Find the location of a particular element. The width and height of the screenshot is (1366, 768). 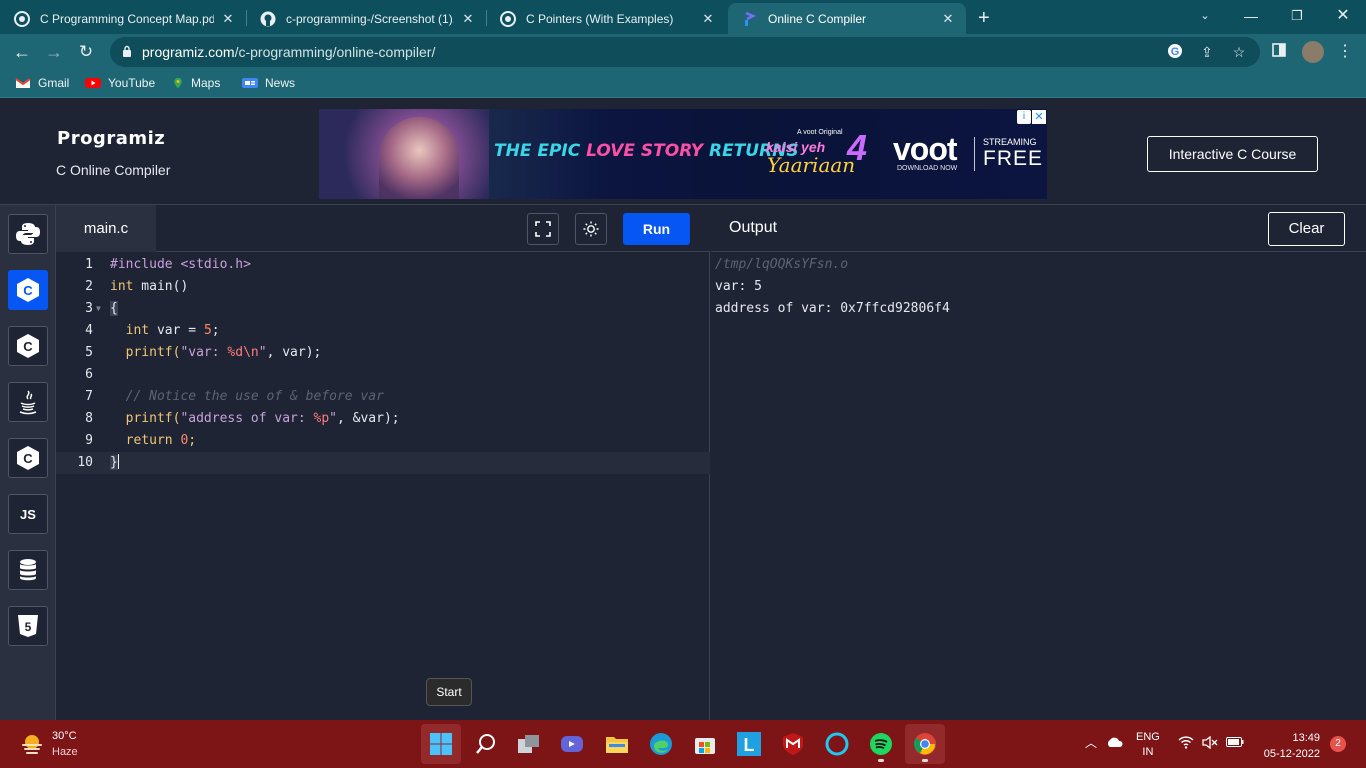

csharp-language-button: C is located at coordinates (28, 458).